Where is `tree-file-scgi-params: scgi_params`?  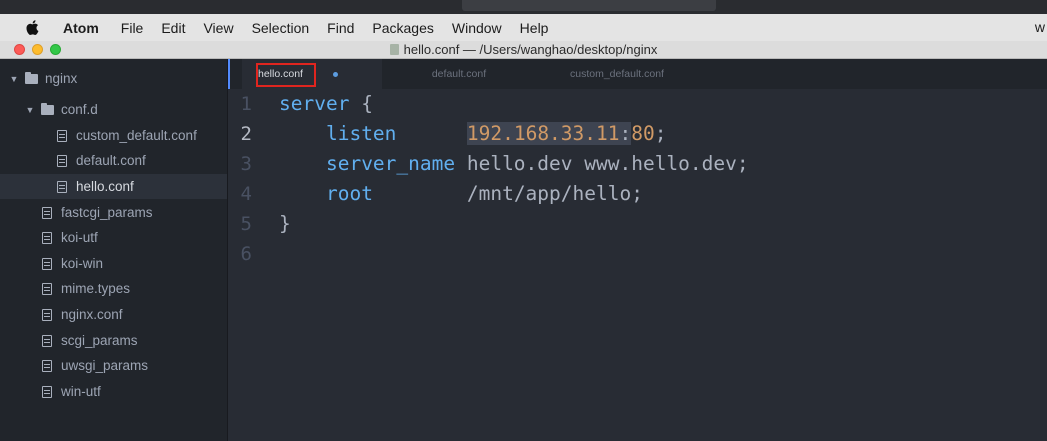 tree-file-scgi-params: scgi_params is located at coordinates (113, 340).